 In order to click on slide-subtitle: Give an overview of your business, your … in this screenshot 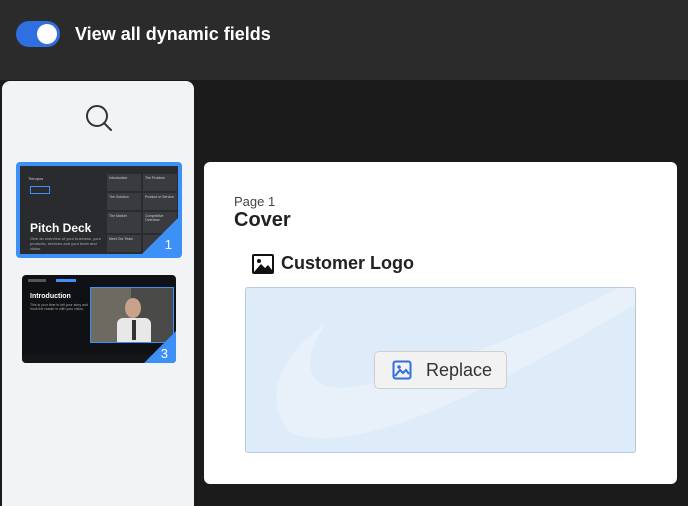, I will do `click(65, 243)`.